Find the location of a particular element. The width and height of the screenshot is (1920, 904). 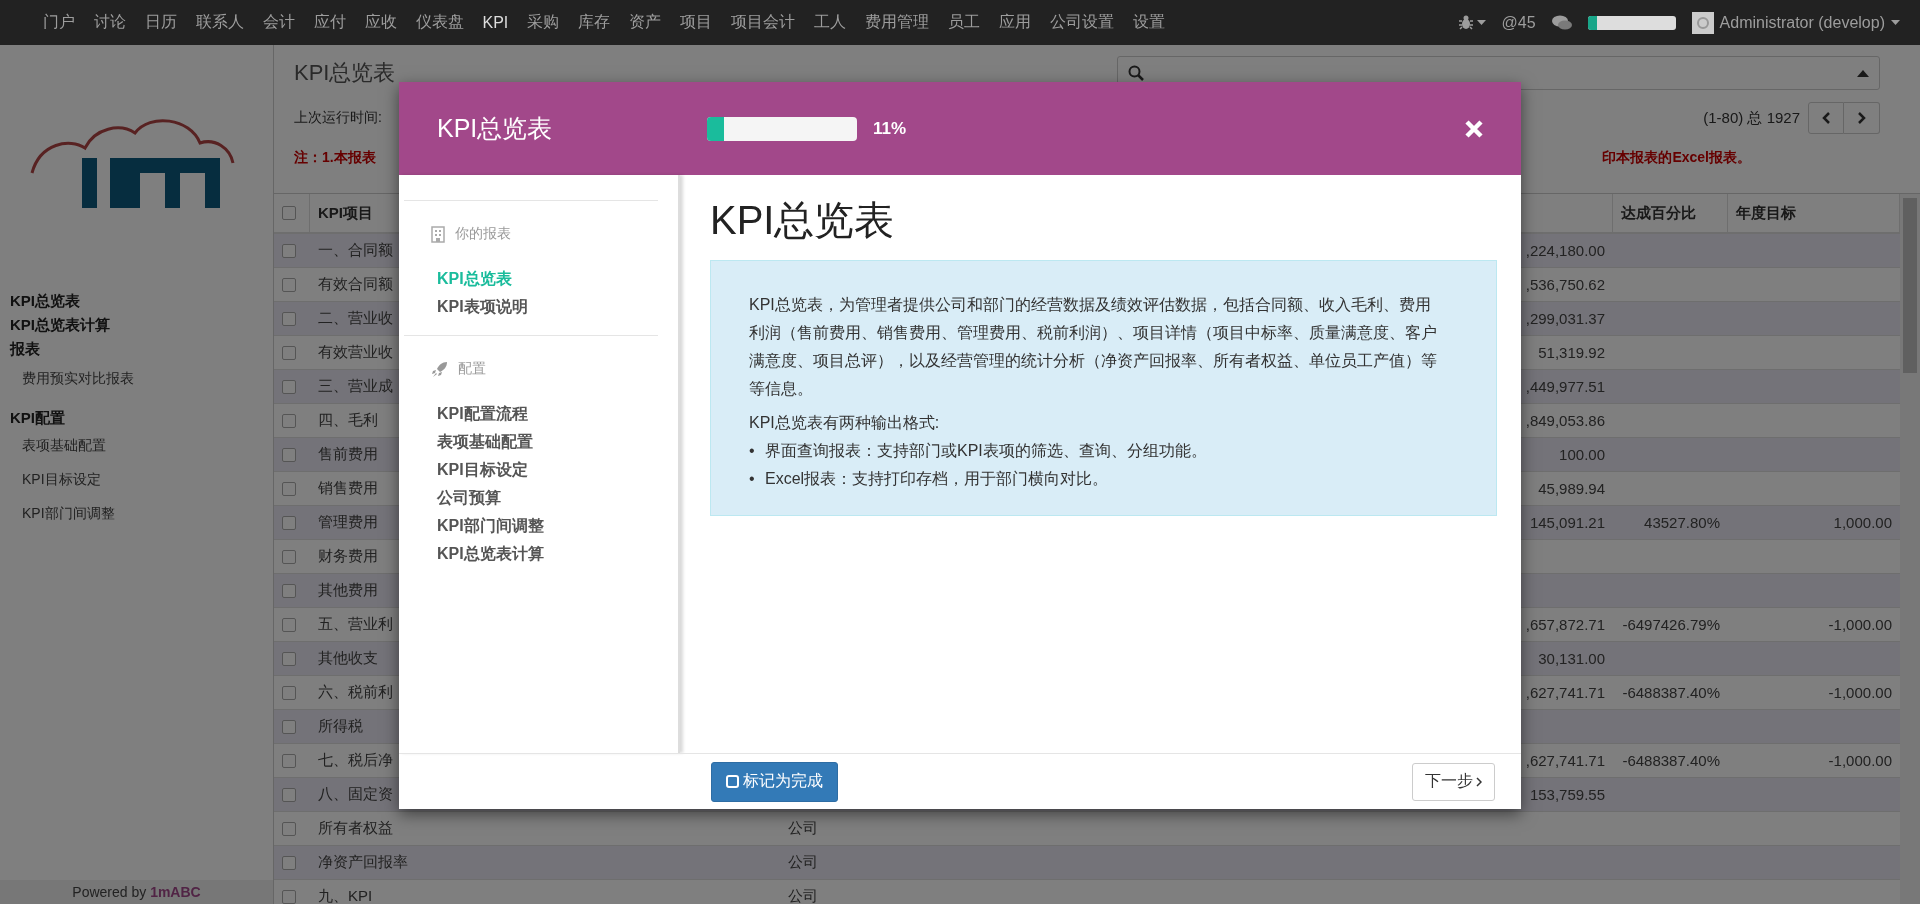

table-cell: ,849,053.86 is located at coordinates (1565, 420).